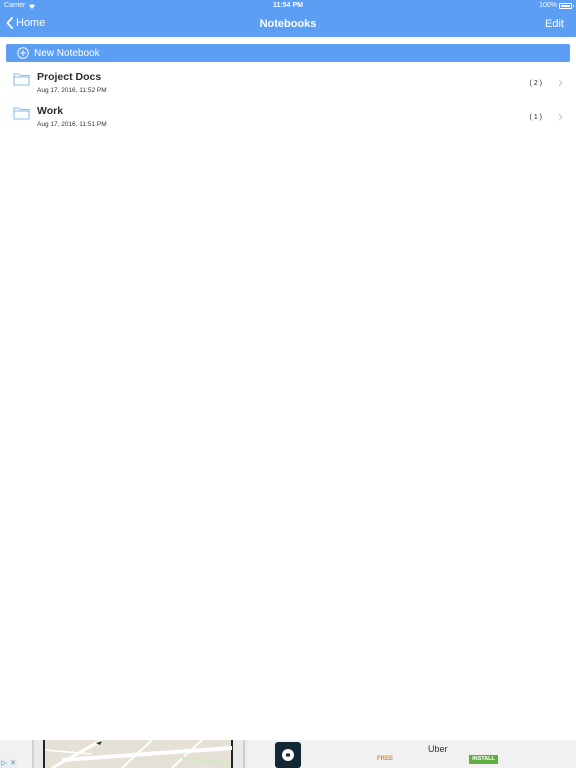 The width and height of the screenshot is (576, 768). Describe the element at coordinates (69, 77) in the screenshot. I see `notebook-name: Project Docs` at that location.